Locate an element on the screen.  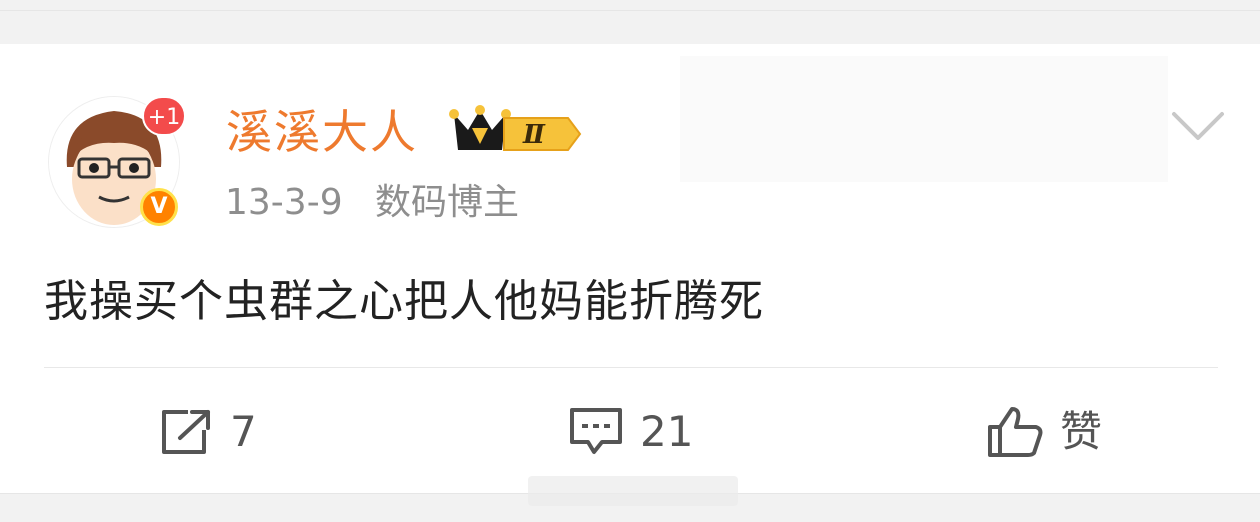
thumbs-up-icon is located at coordinates (1015, 432).